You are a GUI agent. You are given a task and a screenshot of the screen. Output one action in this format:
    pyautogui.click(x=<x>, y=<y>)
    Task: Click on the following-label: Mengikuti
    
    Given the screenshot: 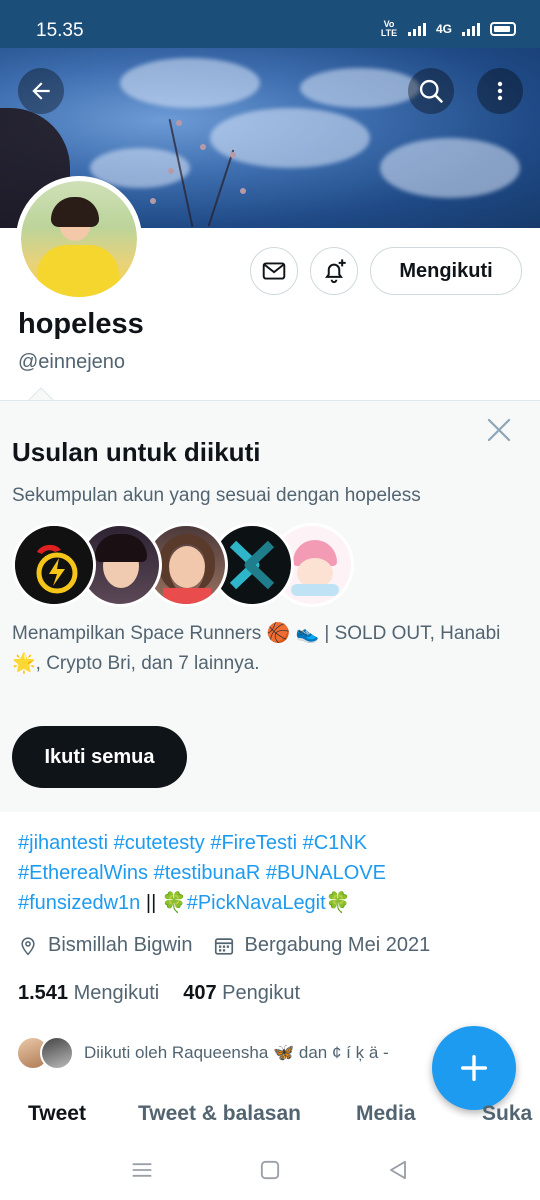 What is the action you would take?
    pyautogui.click(x=116, y=993)
    